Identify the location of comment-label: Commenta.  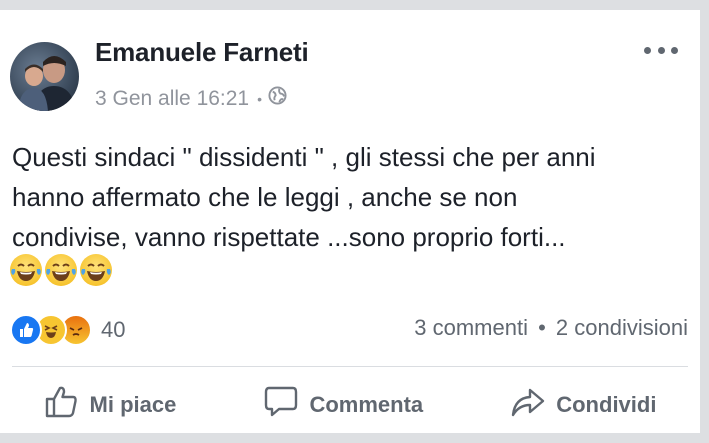
(366, 404).